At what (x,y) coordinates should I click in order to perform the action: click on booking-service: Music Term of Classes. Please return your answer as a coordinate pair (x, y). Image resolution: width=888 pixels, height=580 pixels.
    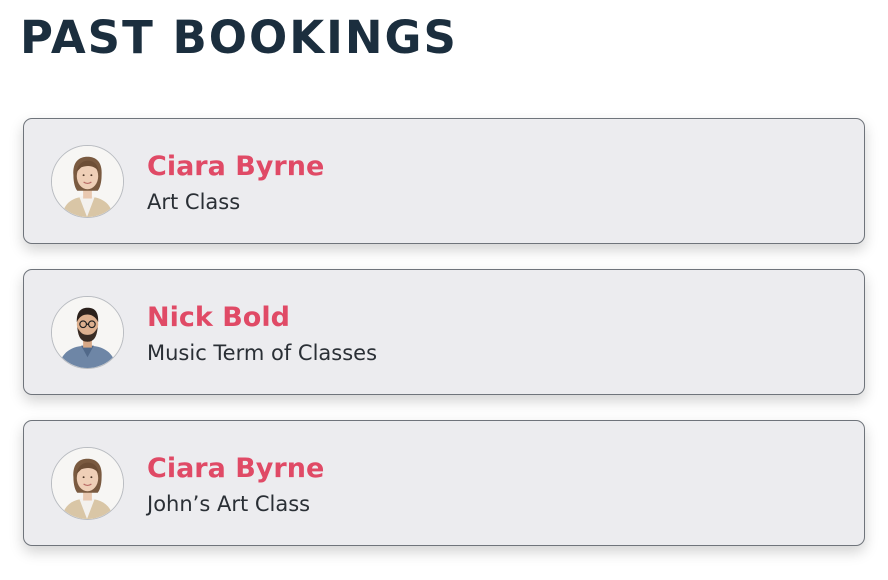
    Looking at the image, I should click on (262, 353).